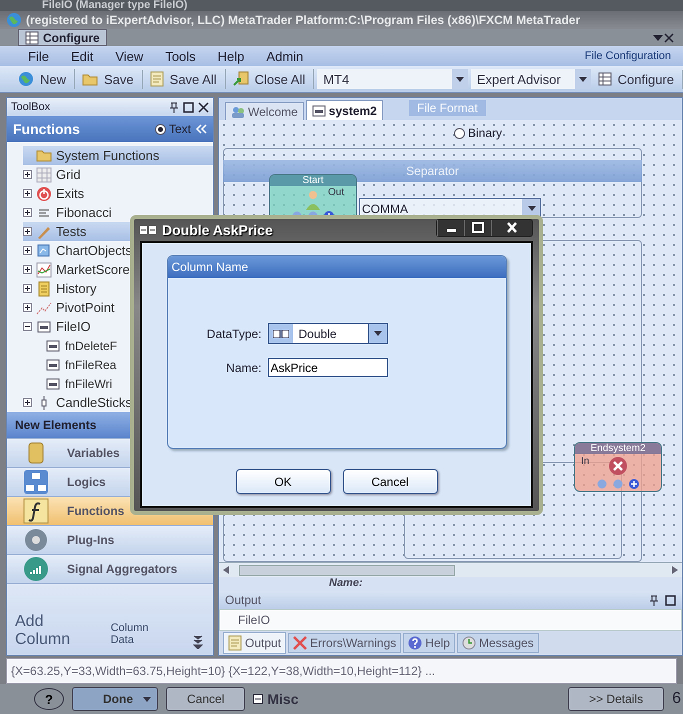 The height and width of the screenshot is (714, 683). I want to click on edge-text: 6, so click(677, 699).